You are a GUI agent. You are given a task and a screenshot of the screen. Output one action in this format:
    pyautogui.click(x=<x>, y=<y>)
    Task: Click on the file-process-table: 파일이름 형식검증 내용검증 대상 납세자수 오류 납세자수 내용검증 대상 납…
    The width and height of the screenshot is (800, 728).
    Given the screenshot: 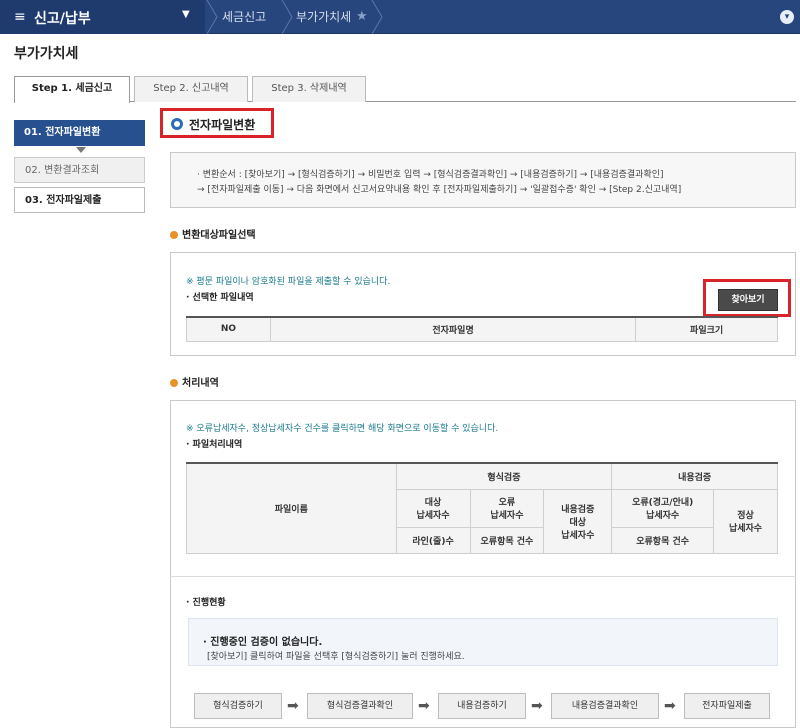 What is the action you would take?
    pyautogui.click(x=482, y=508)
    